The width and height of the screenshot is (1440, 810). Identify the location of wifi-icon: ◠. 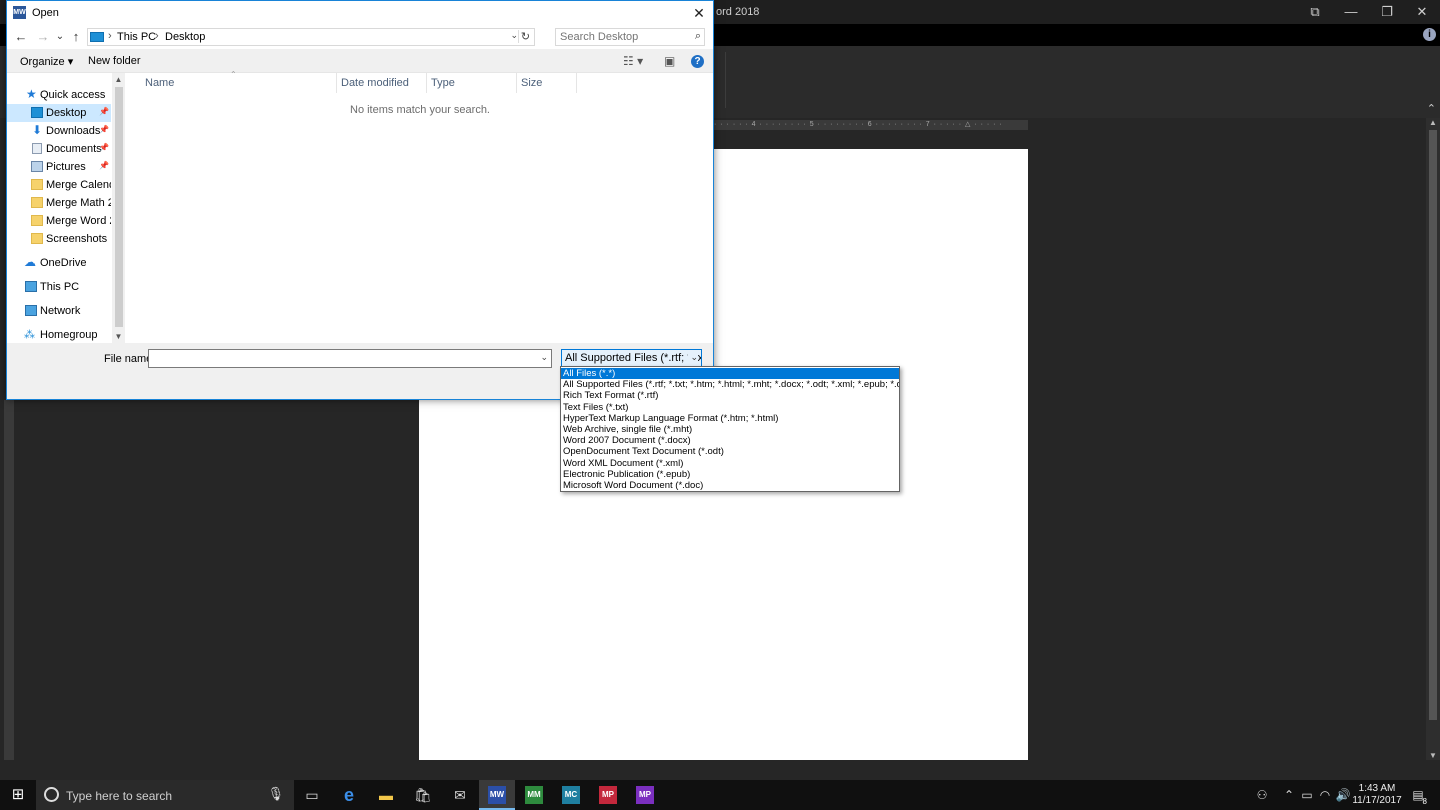
(1325, 795).